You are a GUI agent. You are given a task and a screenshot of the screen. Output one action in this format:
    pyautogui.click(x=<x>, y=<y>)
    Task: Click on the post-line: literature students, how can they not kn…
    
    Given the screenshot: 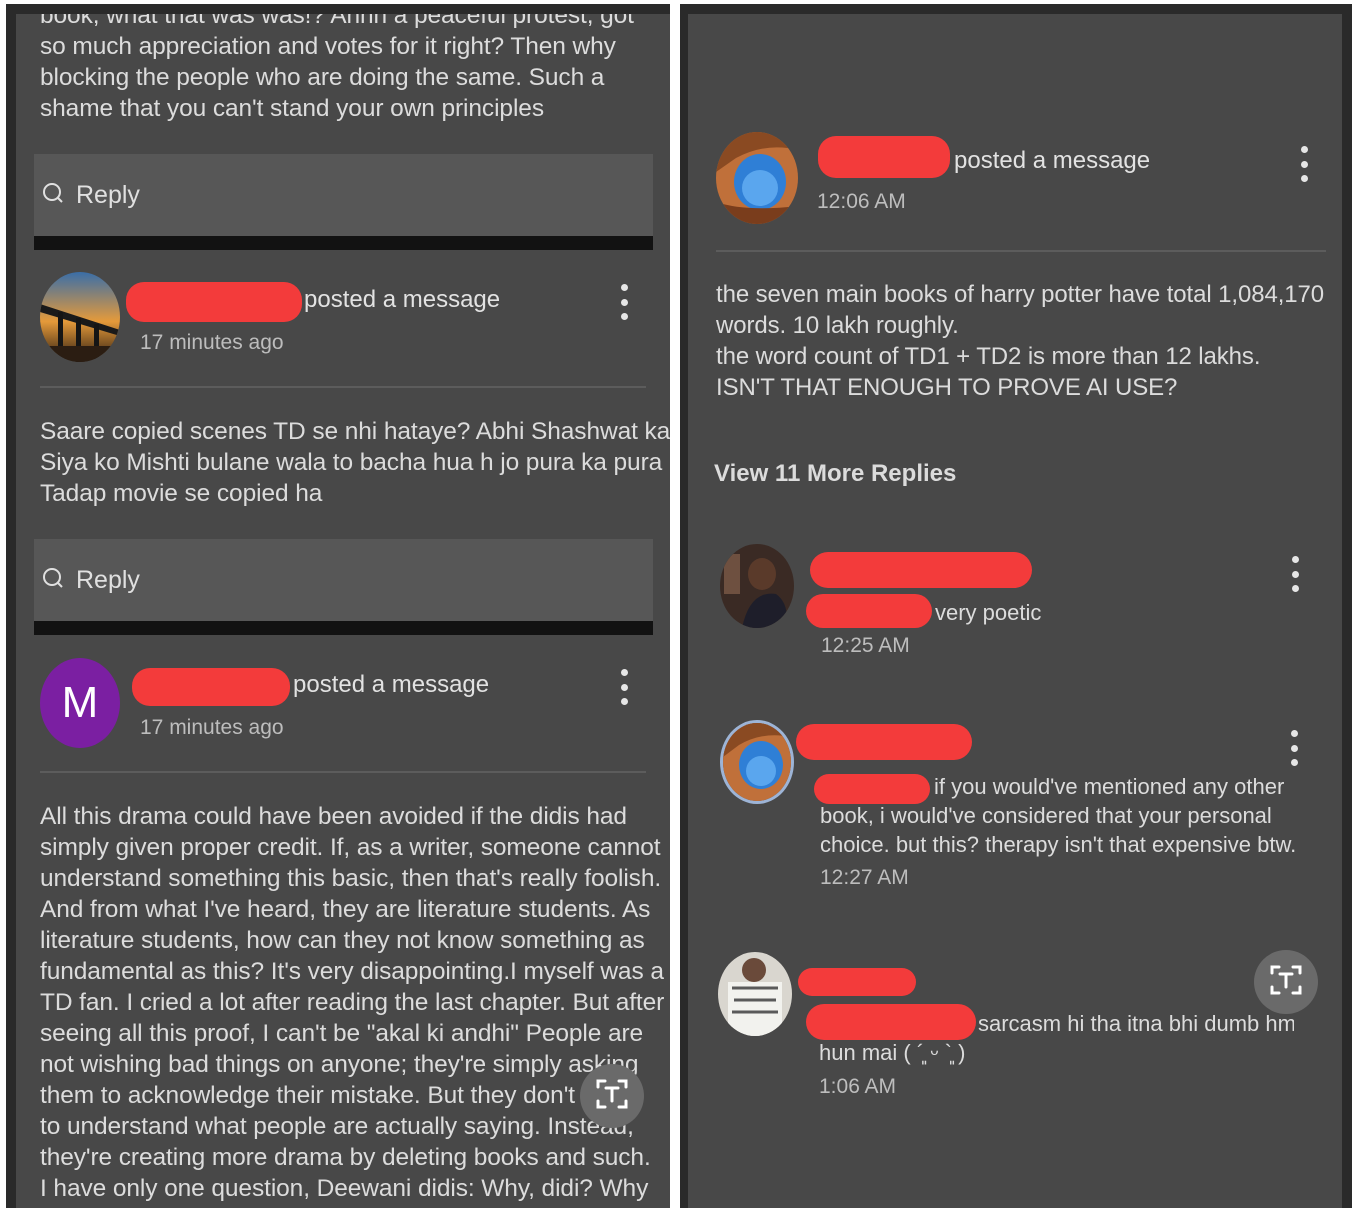 What is the action you would take?
    pyautogui.click(x=342, y=940)
    